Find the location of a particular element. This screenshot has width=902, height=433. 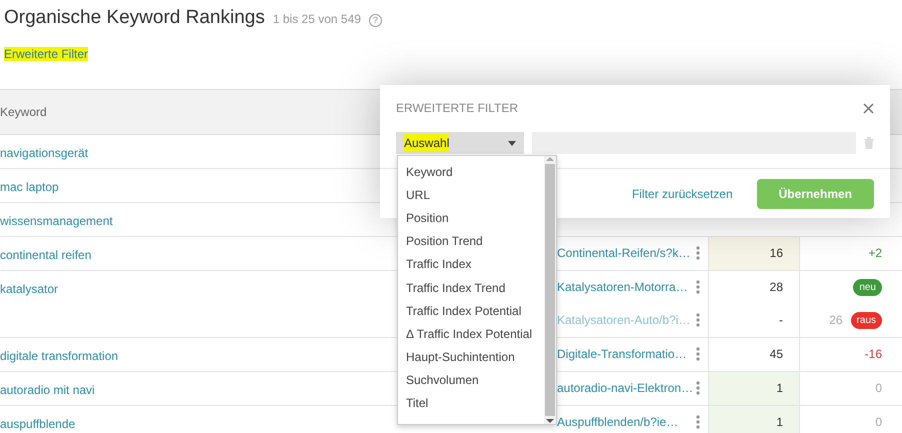

status-badge: neu is located at coordinates (867, 287).